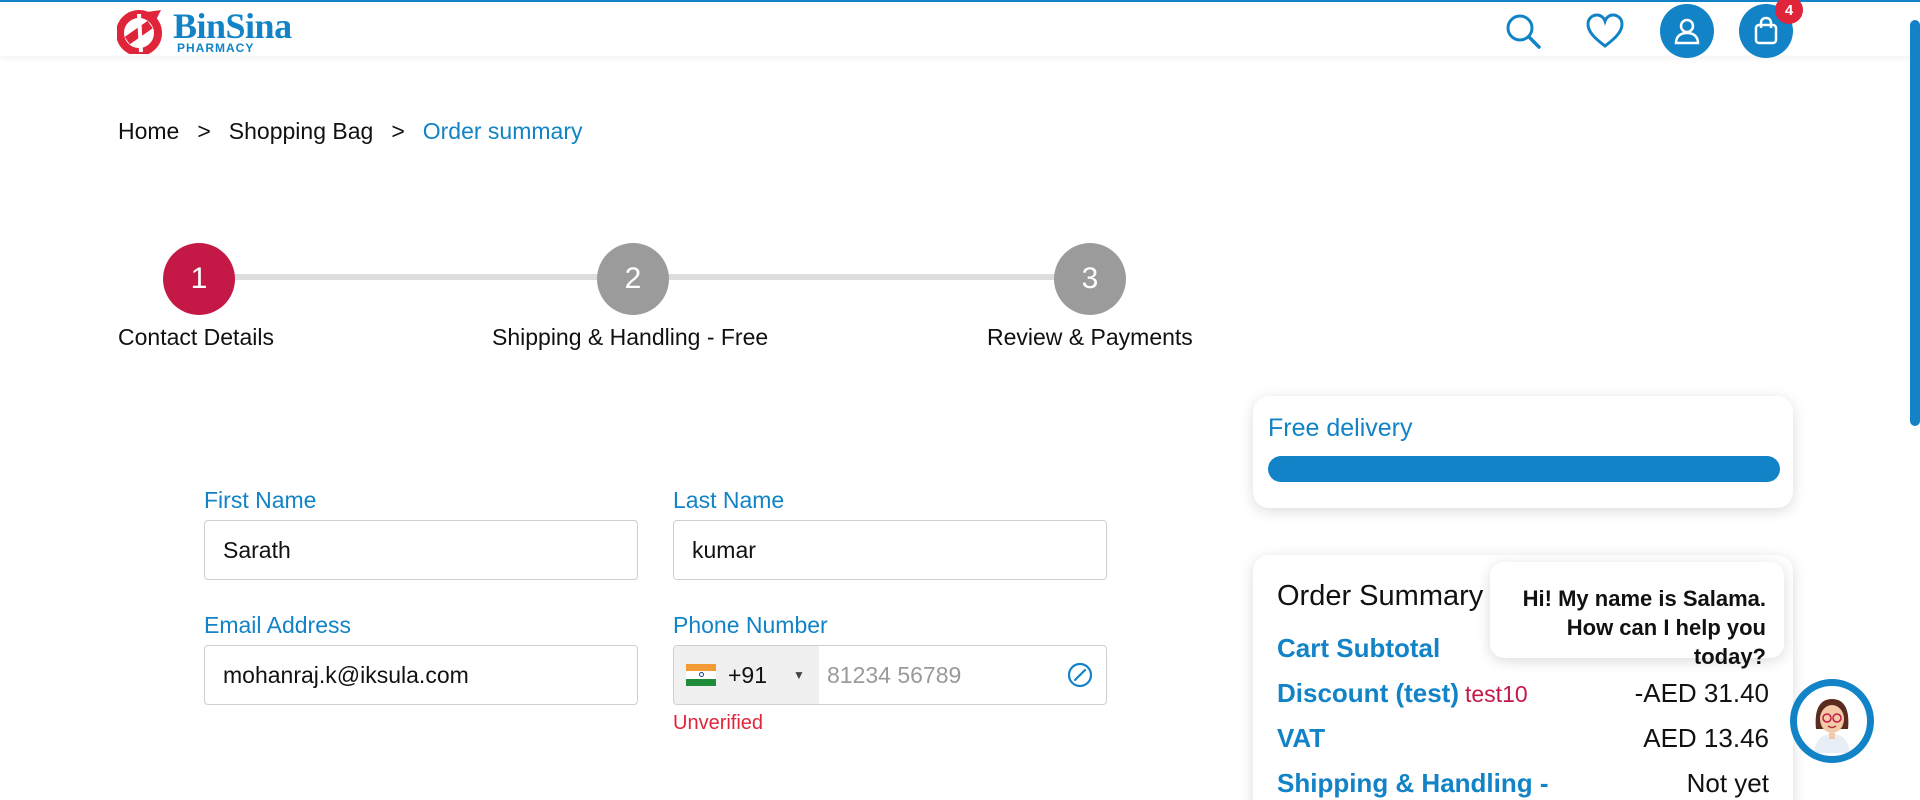 Image resolution: width=1920 pixels, height=800 pixels. Describe the element at coordinates (421, 675) in the screenshot. I see `email-input: mohanraj.k@iksula.com` at that location.